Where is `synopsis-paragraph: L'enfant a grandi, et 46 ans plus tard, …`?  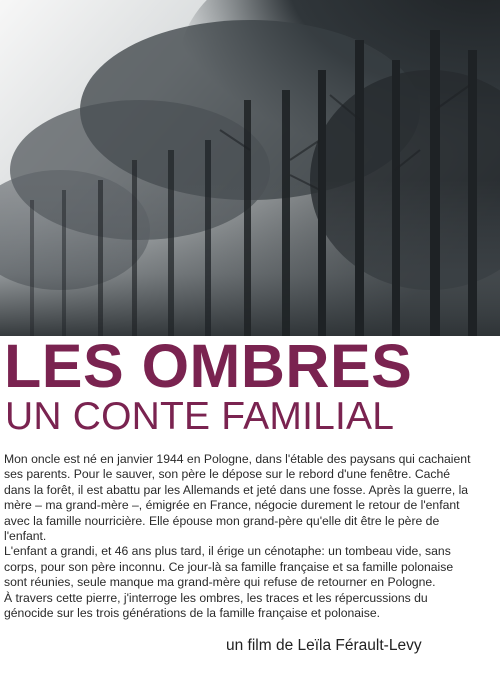 synopsis-paragraph: L'enfant a grandi, et 46 ans plus tard, … is located at coordinates (229, 567).